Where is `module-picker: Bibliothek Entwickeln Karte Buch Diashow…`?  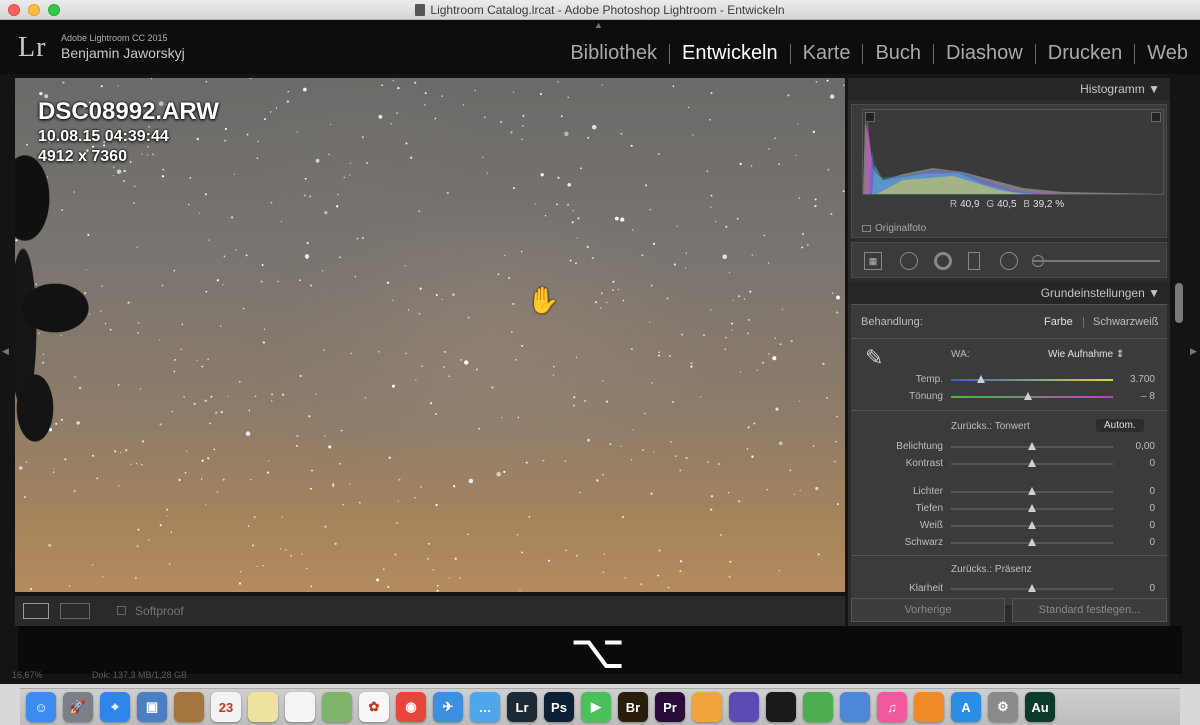
module-picker: Bibliothek Entwickeln Karte Buch Diashow… is located at coordinates (879, 53).